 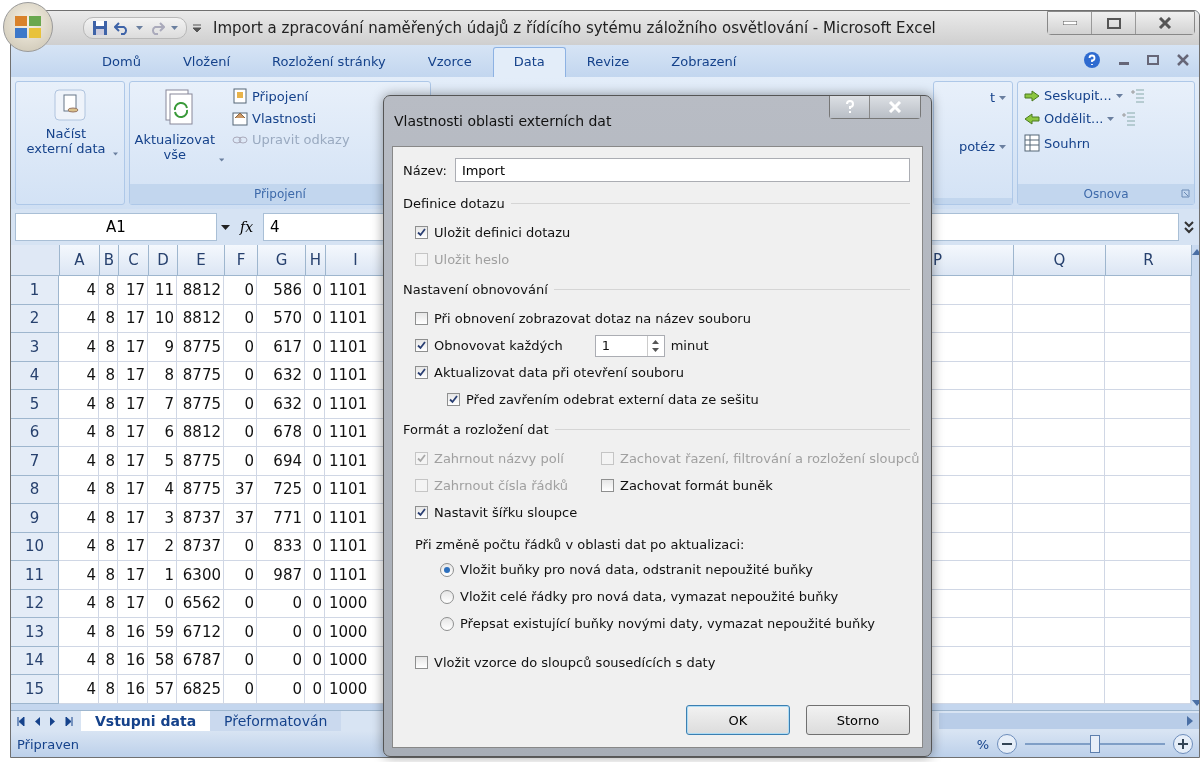 I want to click on help-button, so click(x=850, y=107).